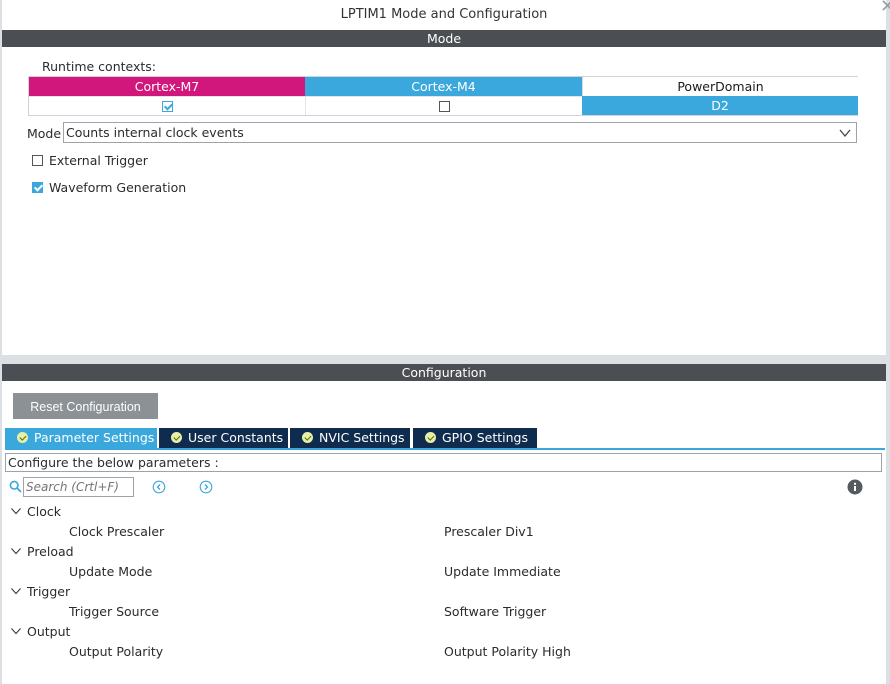 Image resolution: width=890 pixels, height=684 pixels. Describe the element at coordinates (445, 449) in the screenshot. I see `tab-underline` at that location.